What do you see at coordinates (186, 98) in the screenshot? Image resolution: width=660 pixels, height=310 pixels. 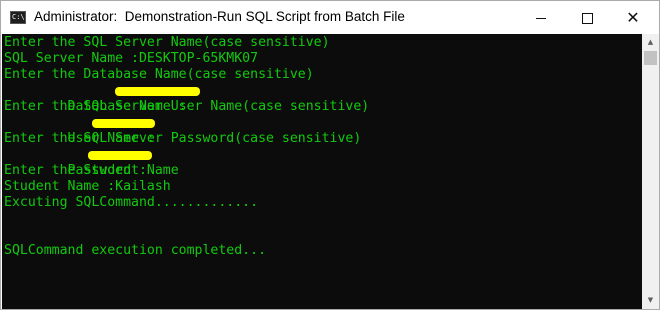 I see `console-line: Database Name :` at bounding box center [186, 98].